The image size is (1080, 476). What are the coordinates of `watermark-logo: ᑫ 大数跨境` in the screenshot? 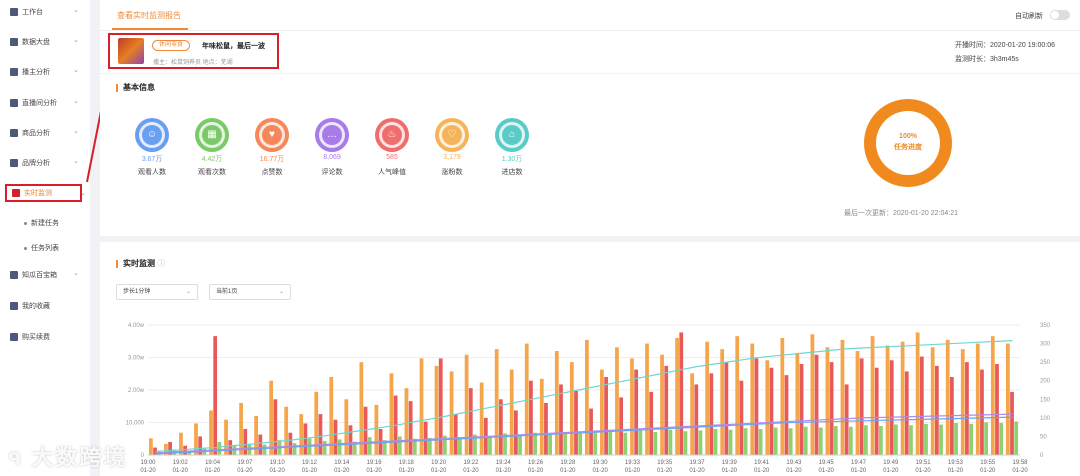 It's located at (68, 456).